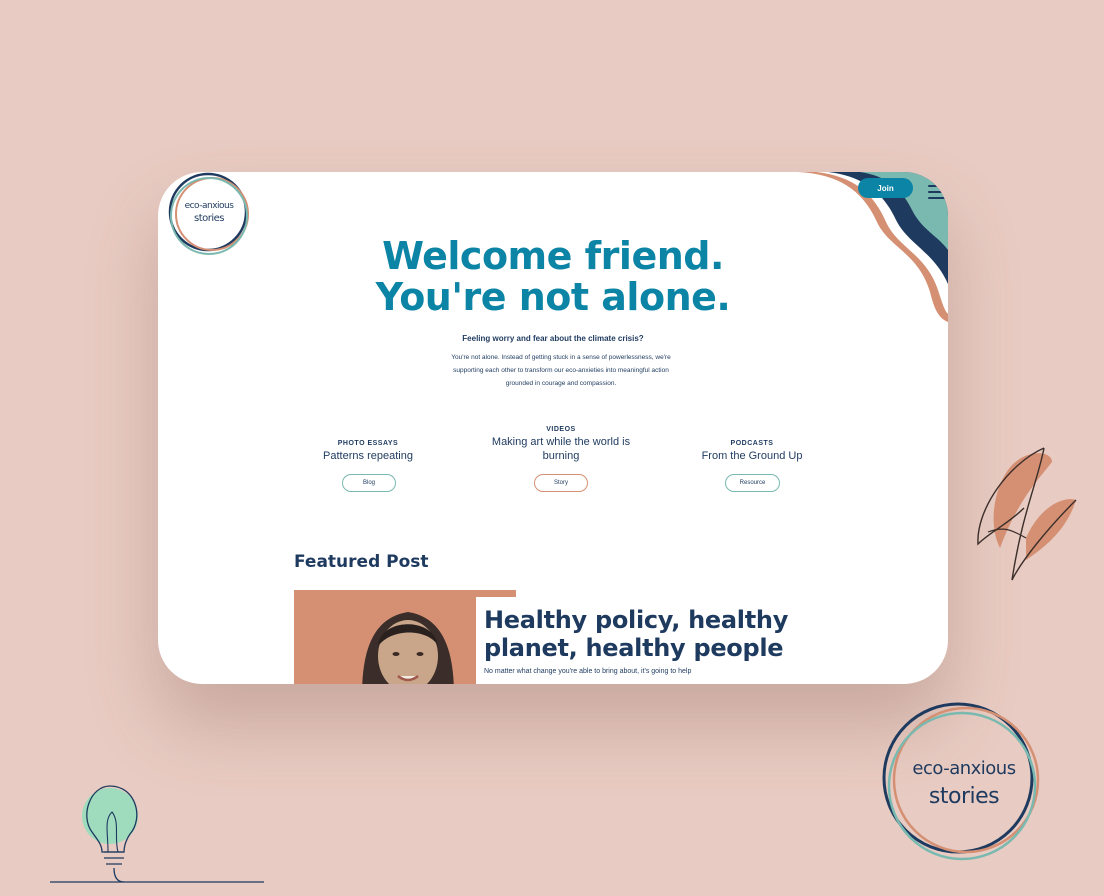 The height and width of the screenshot is (896, 1104). I want to click on hero-title-line1: Welcome friend., so click(553, 256).